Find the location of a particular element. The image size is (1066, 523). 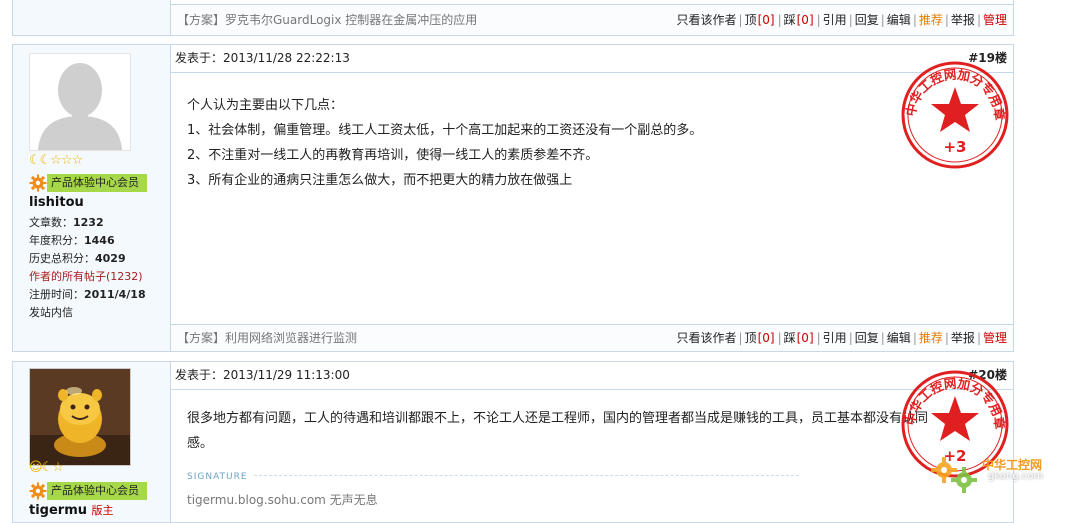

post-date: 发表于：2013/11/28 22:22:13 is located at coordinates (262, 58).